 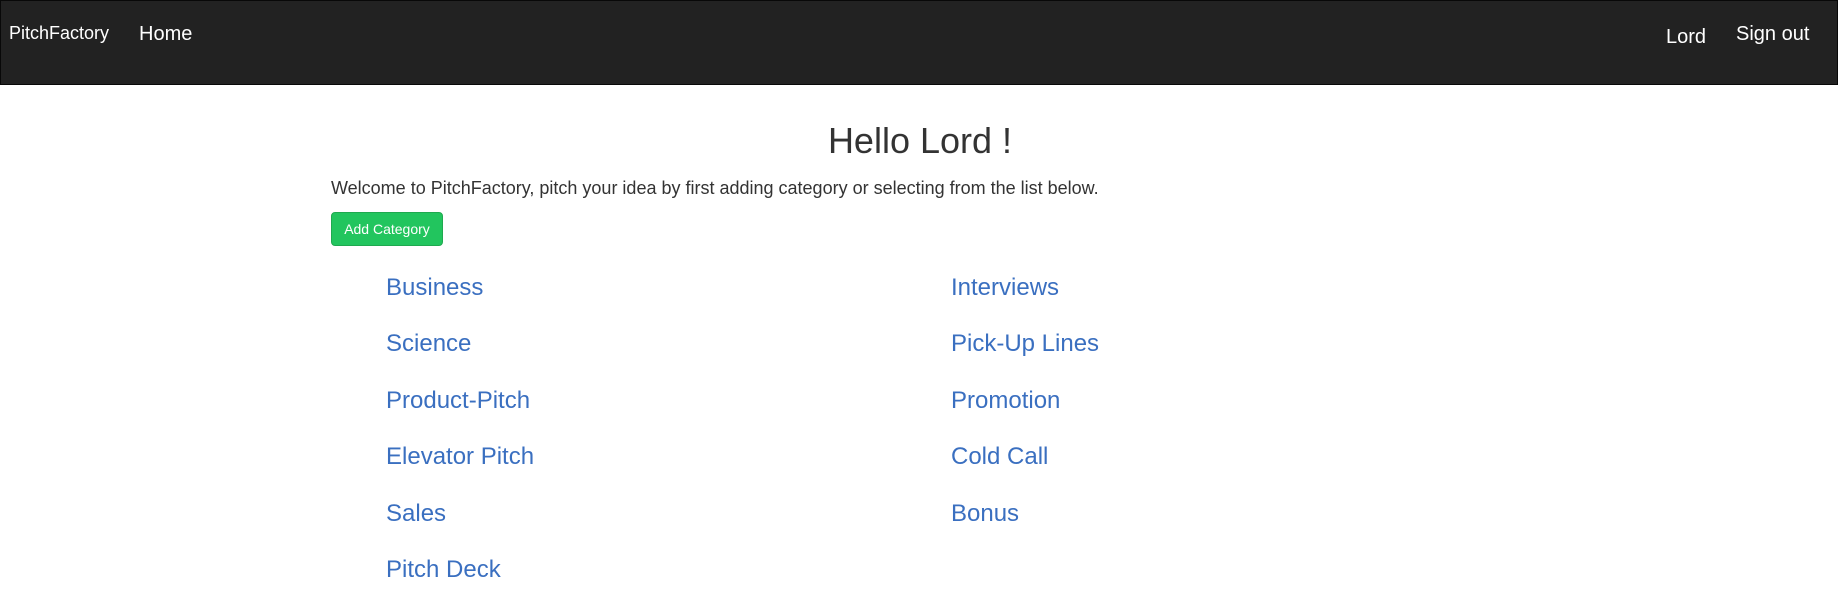 What do you see at coordinates (1025, 526) in the screenshot?
I see `list-item: Bonus` at bounding box center [1025, 526].